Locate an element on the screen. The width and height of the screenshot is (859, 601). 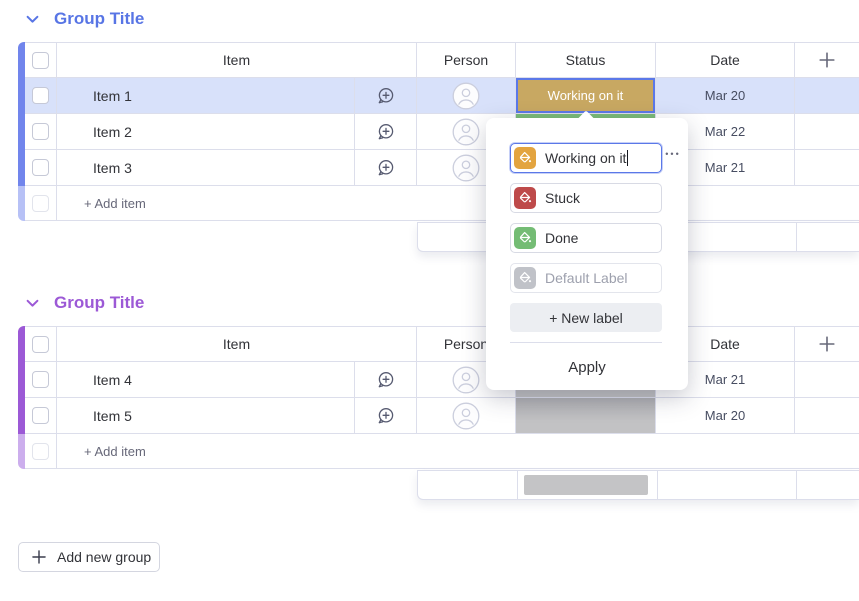
label-swatch-done is located at coordinates (525, 238).